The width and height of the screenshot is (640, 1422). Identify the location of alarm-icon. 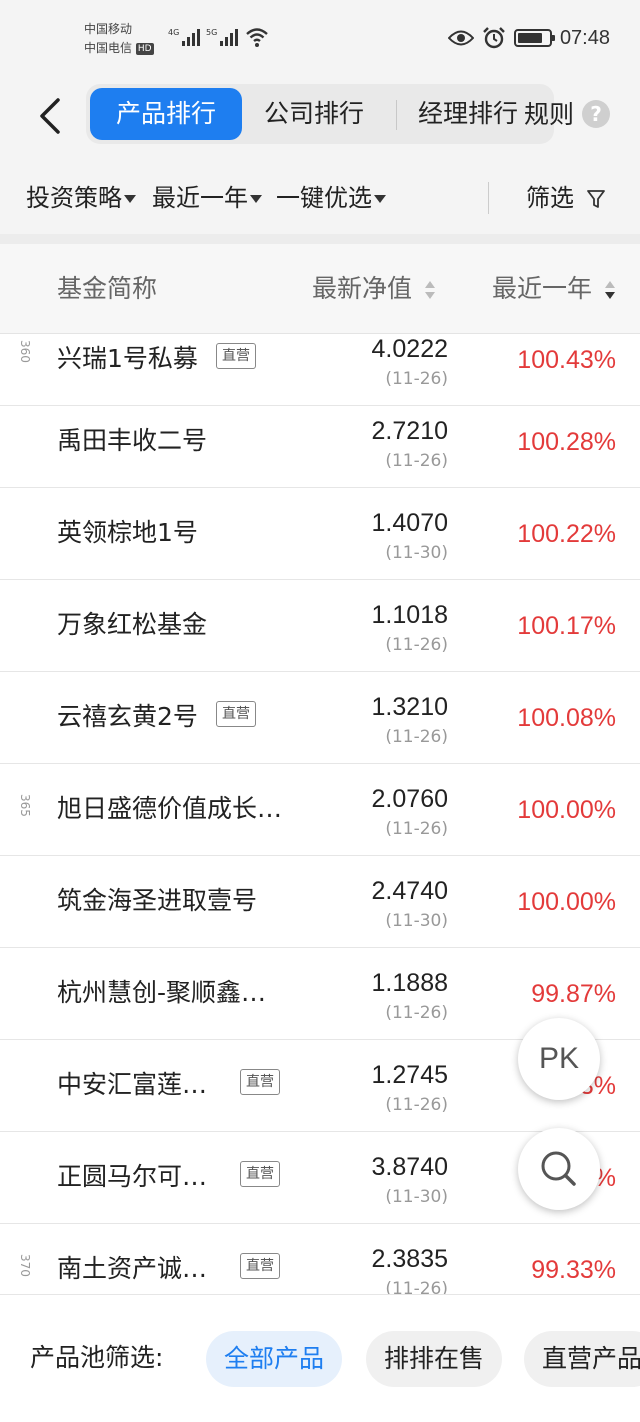
(494, 38).